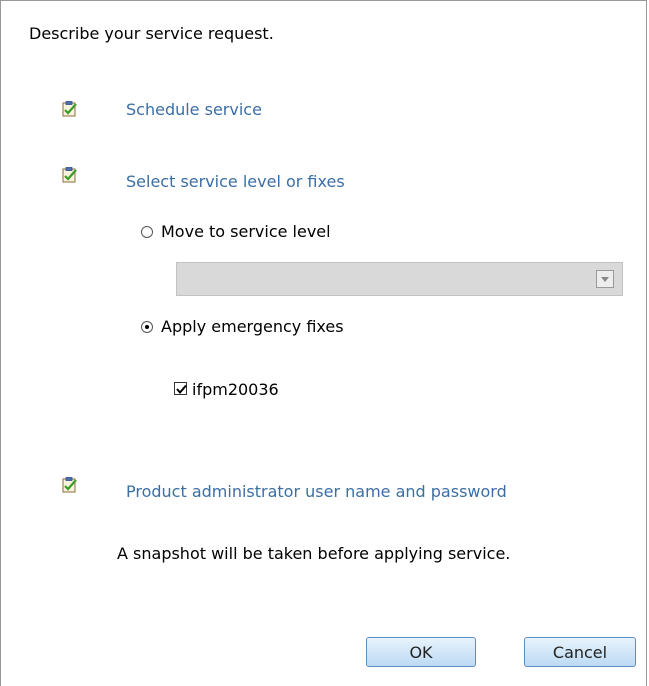  I want to click on fix-checkbox, so click(180, 388).